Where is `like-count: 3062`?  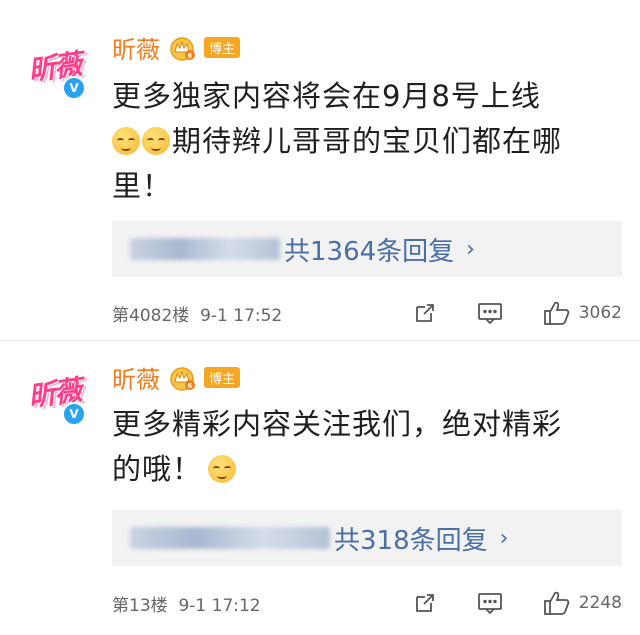
like-count: 3062 is located at coordinates (600, 313).